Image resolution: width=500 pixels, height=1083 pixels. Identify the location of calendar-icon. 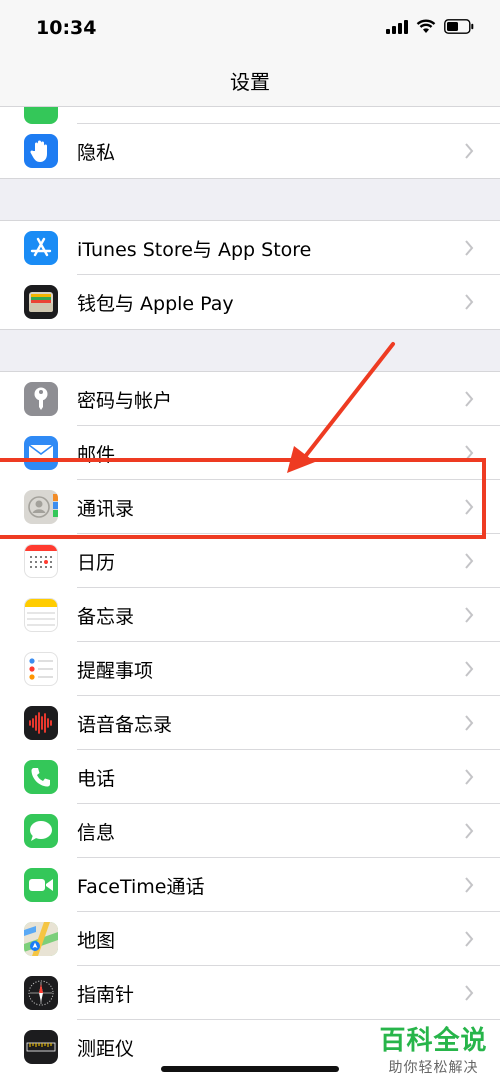
(41, 561).